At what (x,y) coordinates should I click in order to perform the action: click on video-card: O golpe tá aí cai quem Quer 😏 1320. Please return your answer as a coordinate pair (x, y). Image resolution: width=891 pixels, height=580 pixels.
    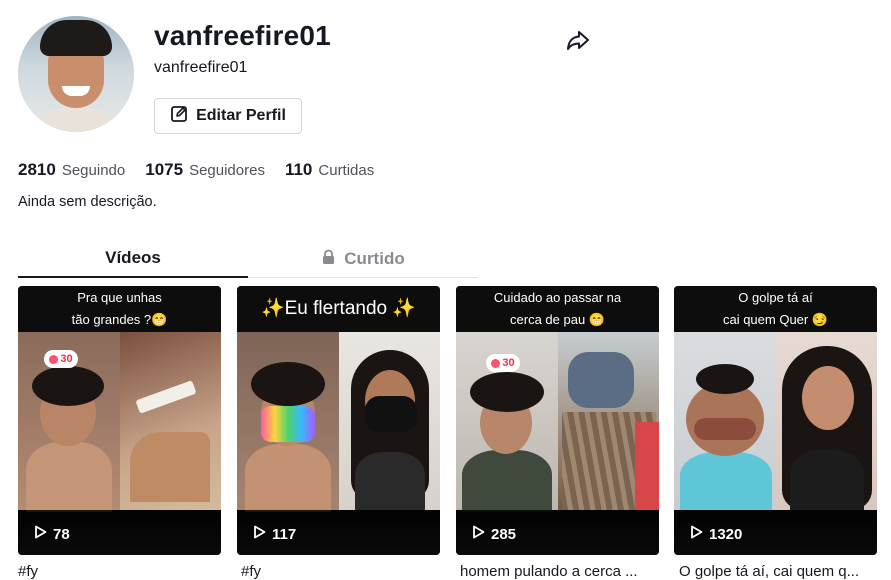
    Looking at the image, I should click on (775, 420).